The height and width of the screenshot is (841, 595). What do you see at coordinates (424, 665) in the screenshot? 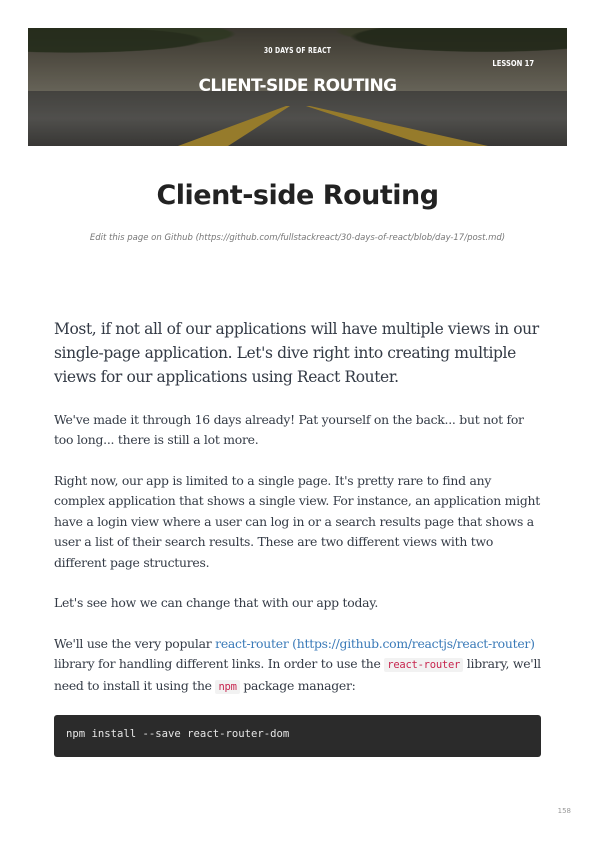
I see `inline-code-react-router: react-router` at bounding box center [424, 665].